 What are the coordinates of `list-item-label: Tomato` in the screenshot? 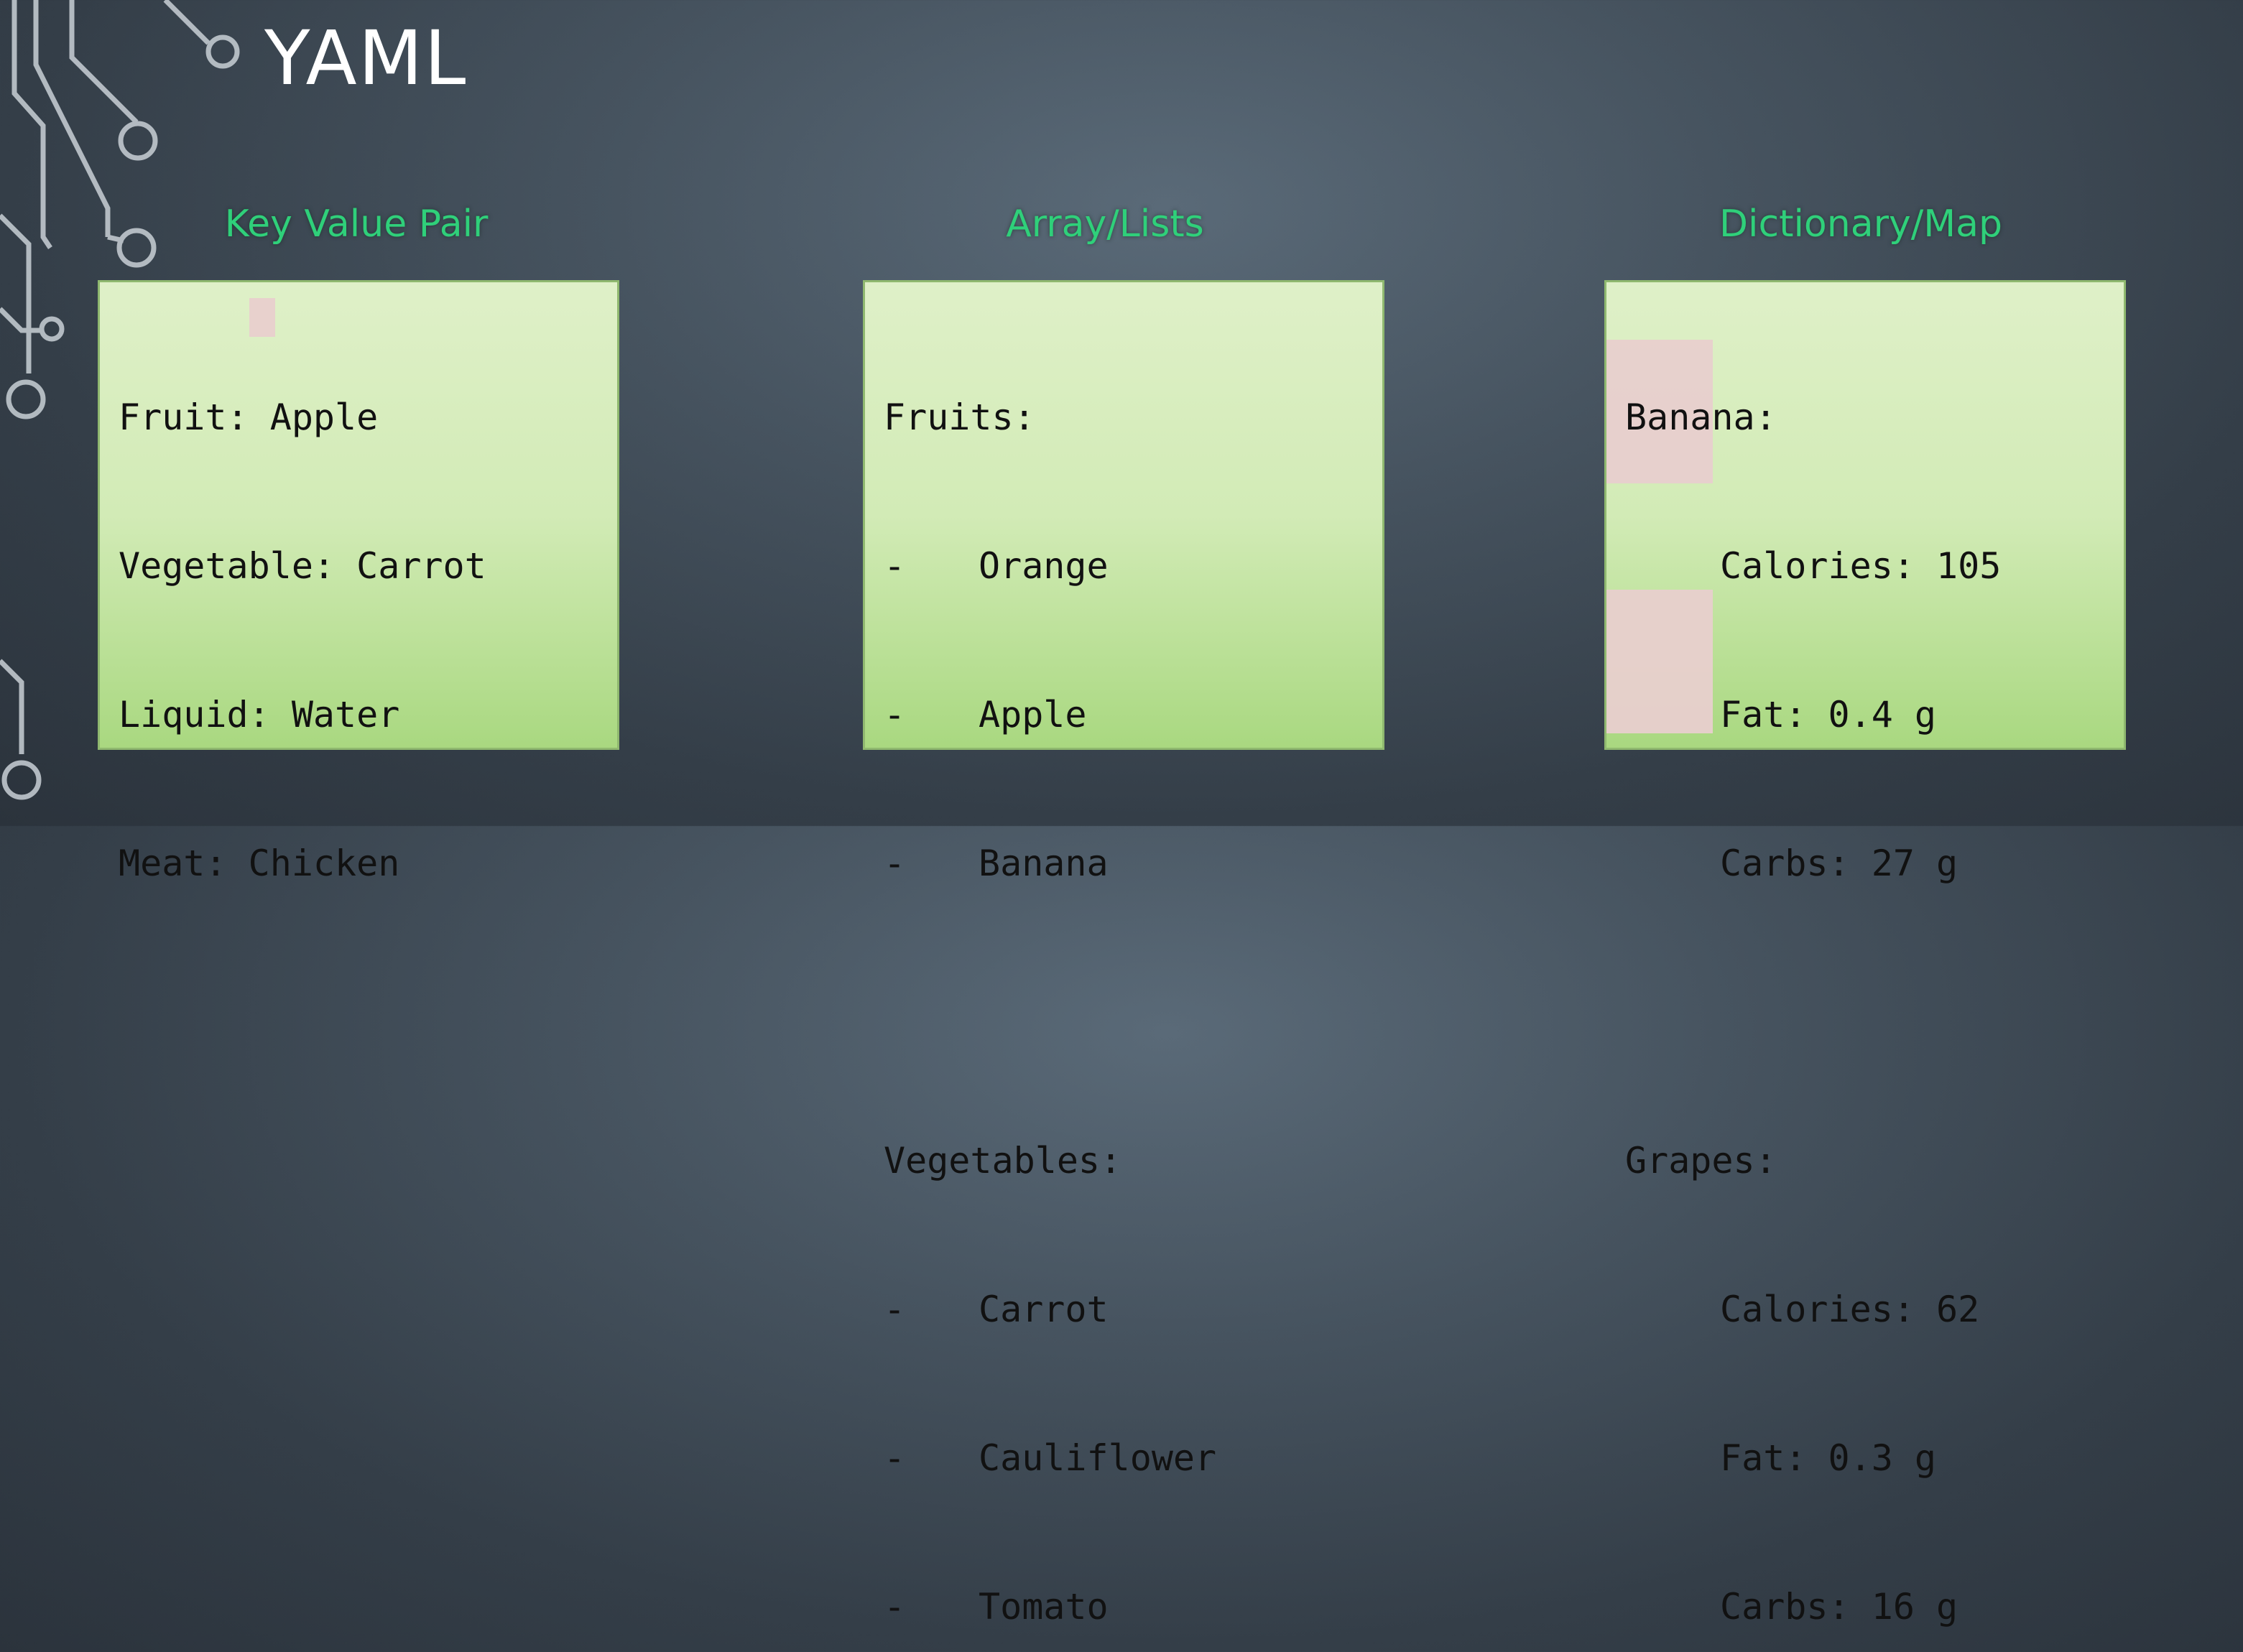 It's located at (1044, 1607).